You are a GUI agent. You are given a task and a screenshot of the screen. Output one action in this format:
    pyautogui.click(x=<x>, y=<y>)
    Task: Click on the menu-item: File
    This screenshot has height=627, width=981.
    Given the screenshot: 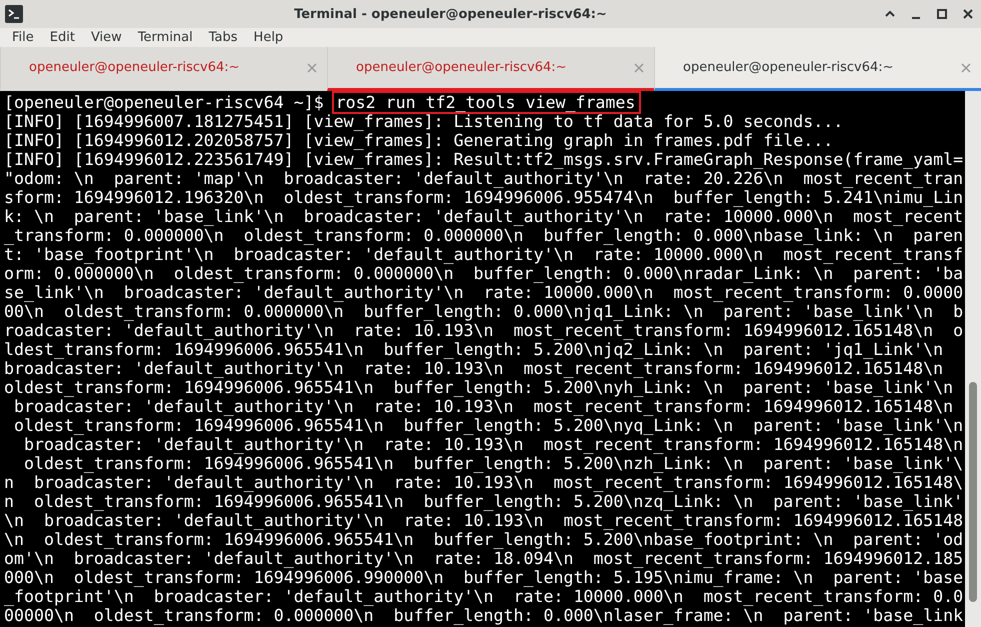 What is the action you would take?
    pyautogui.click(x=23, y=37)
    